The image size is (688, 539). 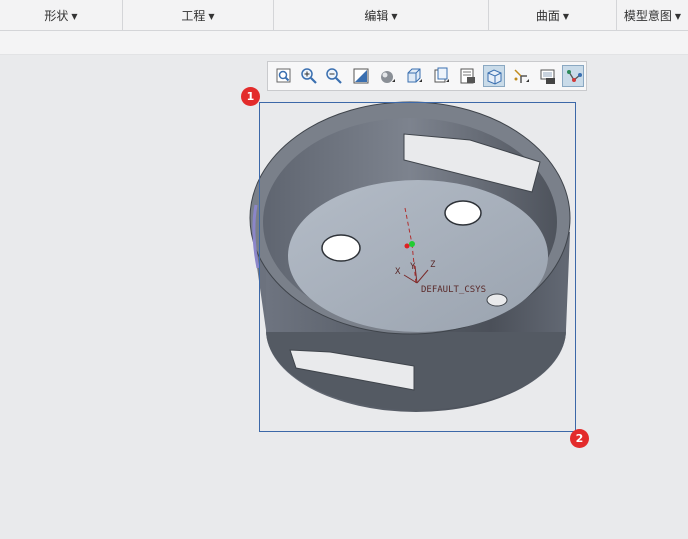 What do you see at coordinates (250, 96) in the screenshot?
I see `marker-1: 1` at bounding box center [250, 96].